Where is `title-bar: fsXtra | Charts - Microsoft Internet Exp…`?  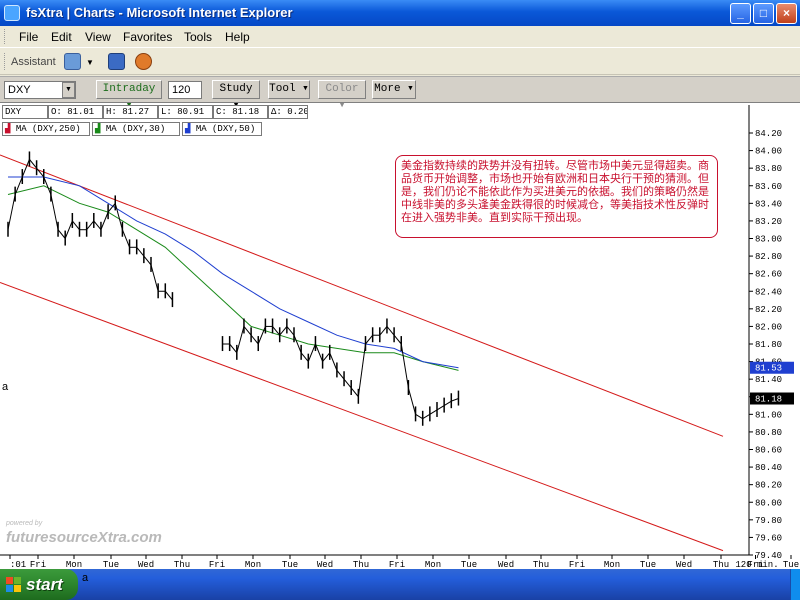
title-bar: fsXtra | Charts - Microsoft Internet Exp… is located at coordinates (400, 13).